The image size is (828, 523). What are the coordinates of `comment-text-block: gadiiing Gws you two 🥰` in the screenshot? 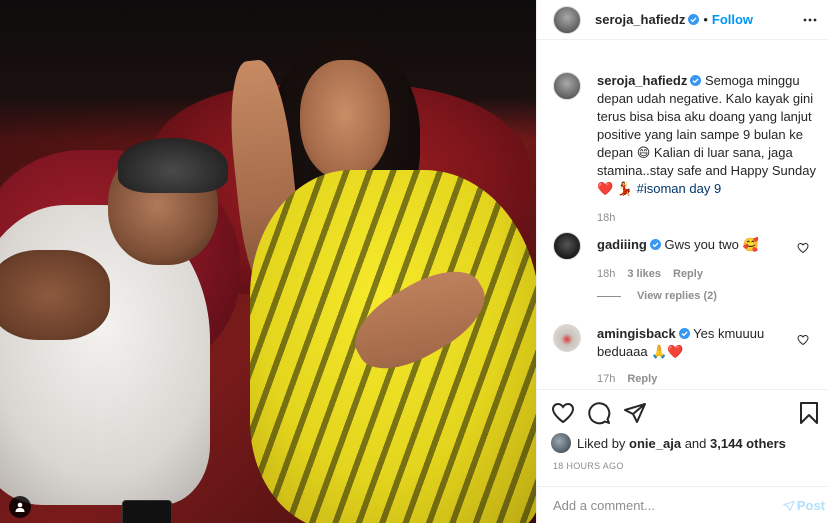 It's located at (697, 245).